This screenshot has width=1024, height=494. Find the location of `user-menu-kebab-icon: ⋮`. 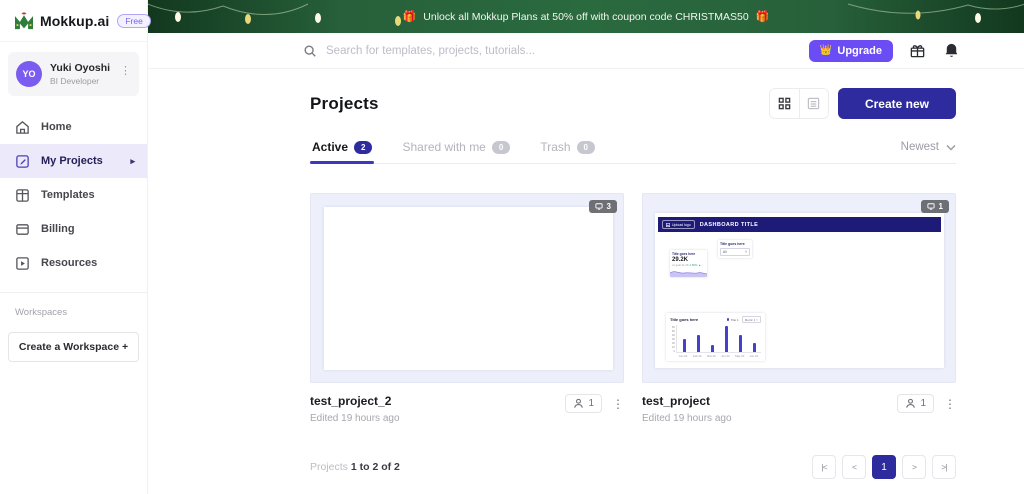

user-menu-kebab-icon: ⋮ is located at coordinates (125, 70).